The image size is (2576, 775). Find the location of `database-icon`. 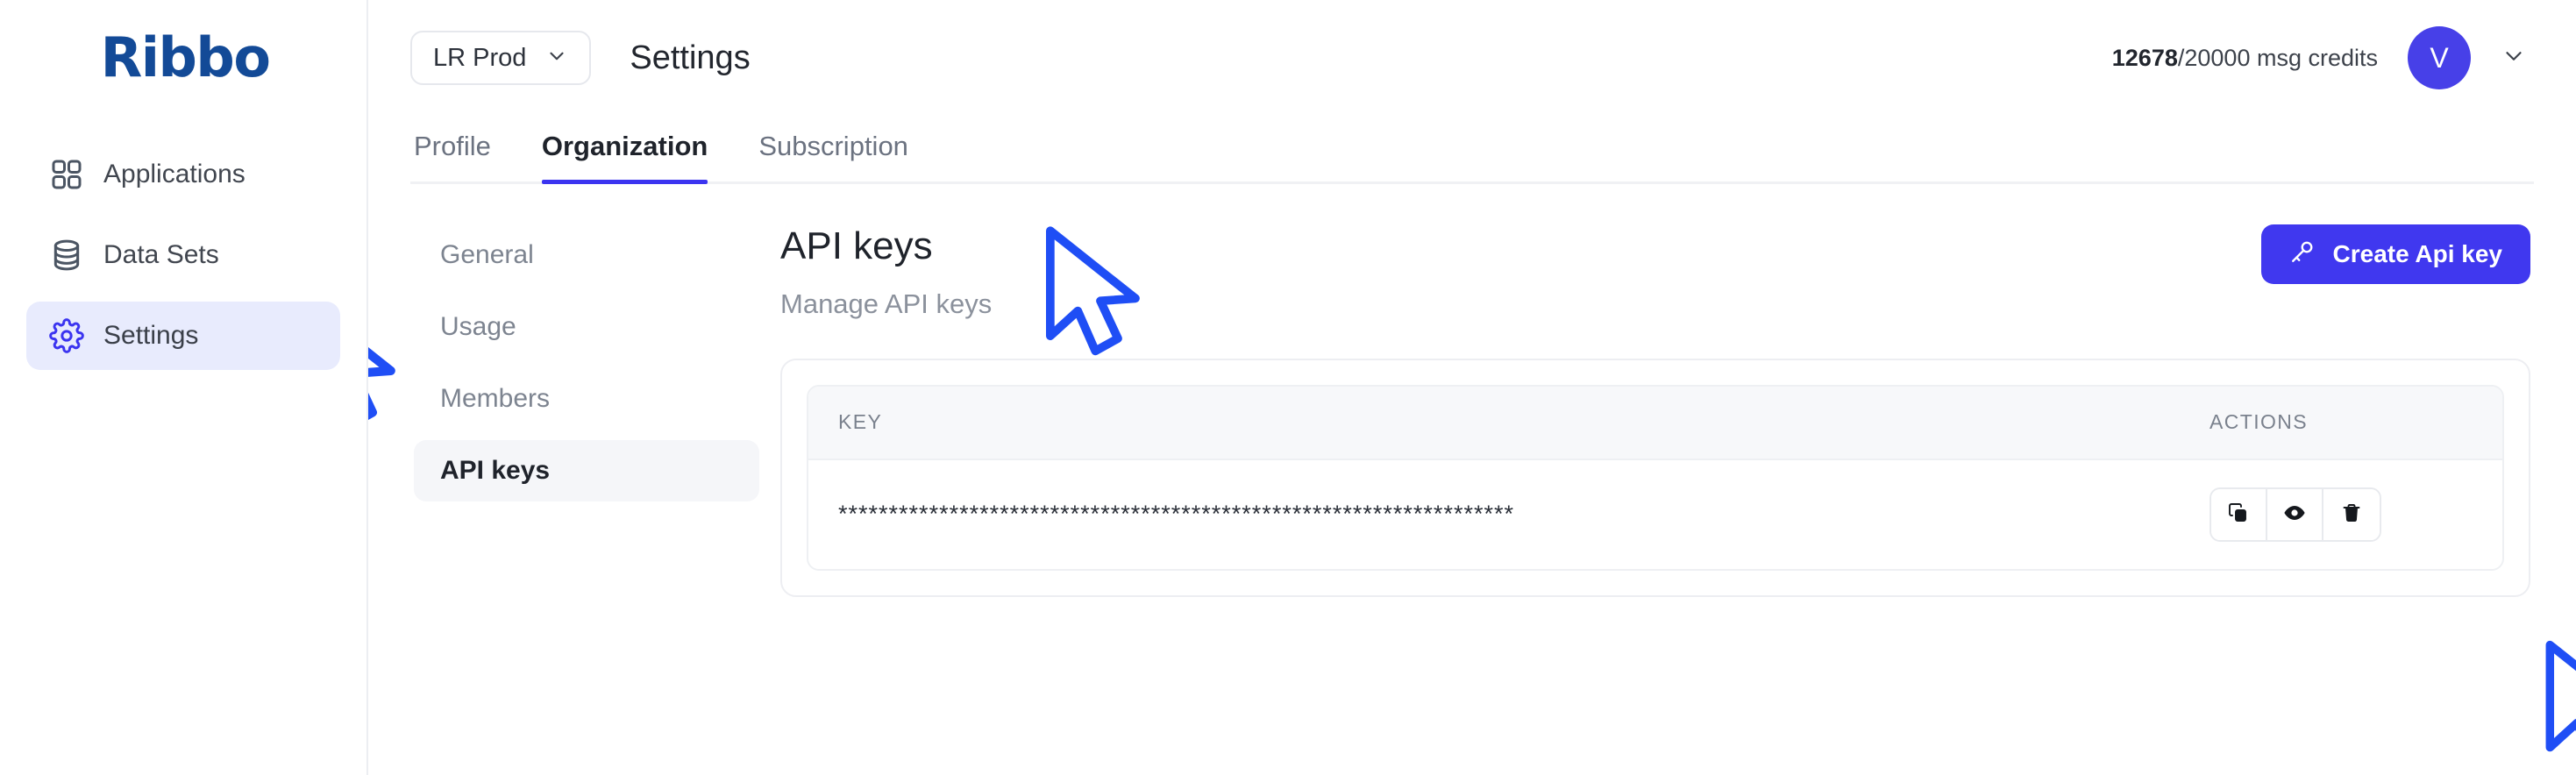

database-icon is located at coordinates (66, 255).